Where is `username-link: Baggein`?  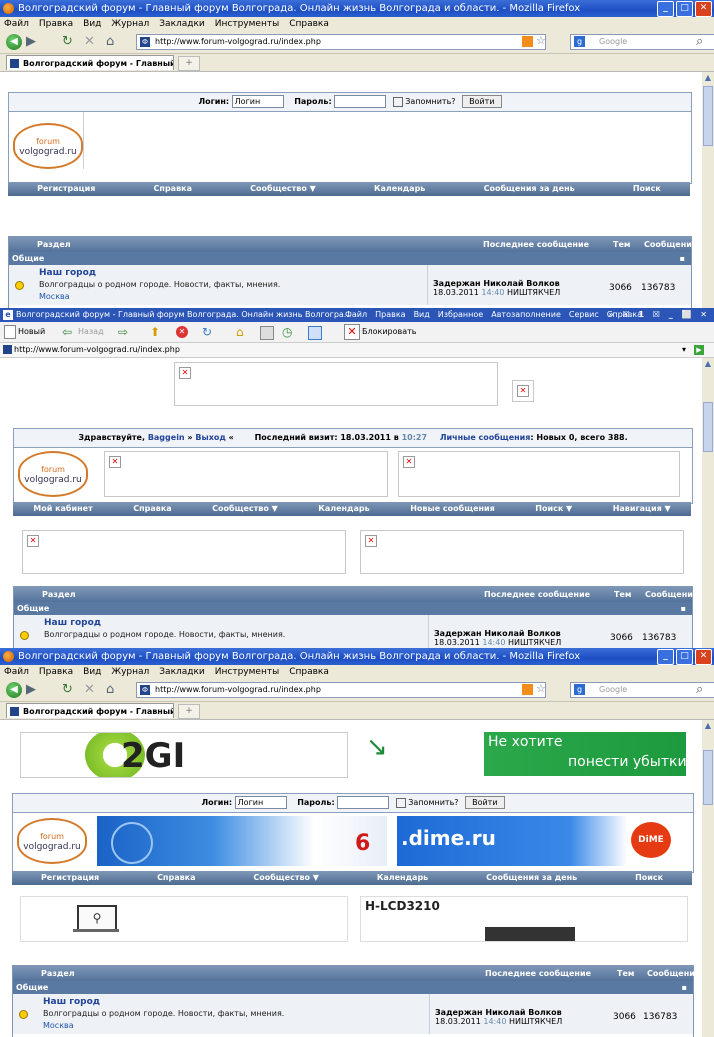 username-link: Baggein is located at coordinates (166, 437).